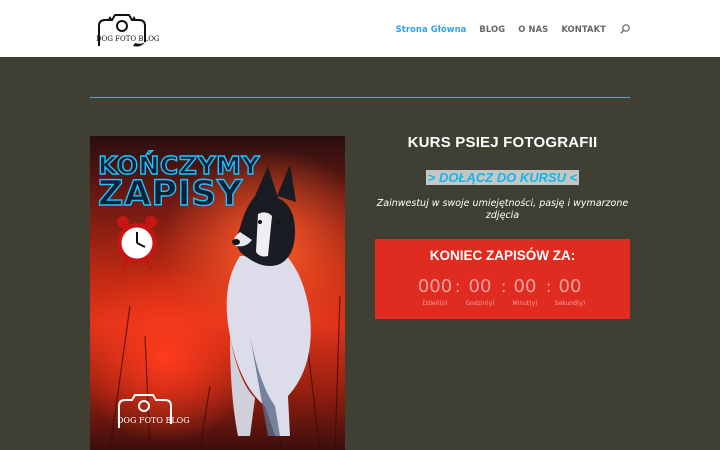  What do you see at coordinates (170, 193) in the screenshot?
I see `poster-headline-line2: ZAPISY` at bounding box center [170, 193].